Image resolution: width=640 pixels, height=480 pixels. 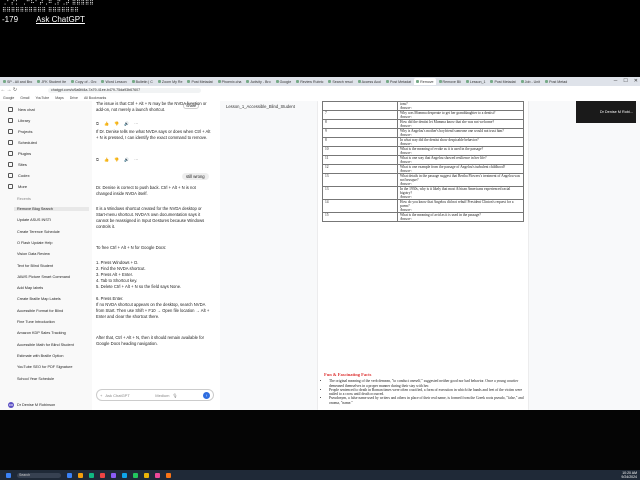 What do you see at coordinates (22, 186) in the screenshot?
I see `sidebar-item: More` at bounding box center [22, 186].